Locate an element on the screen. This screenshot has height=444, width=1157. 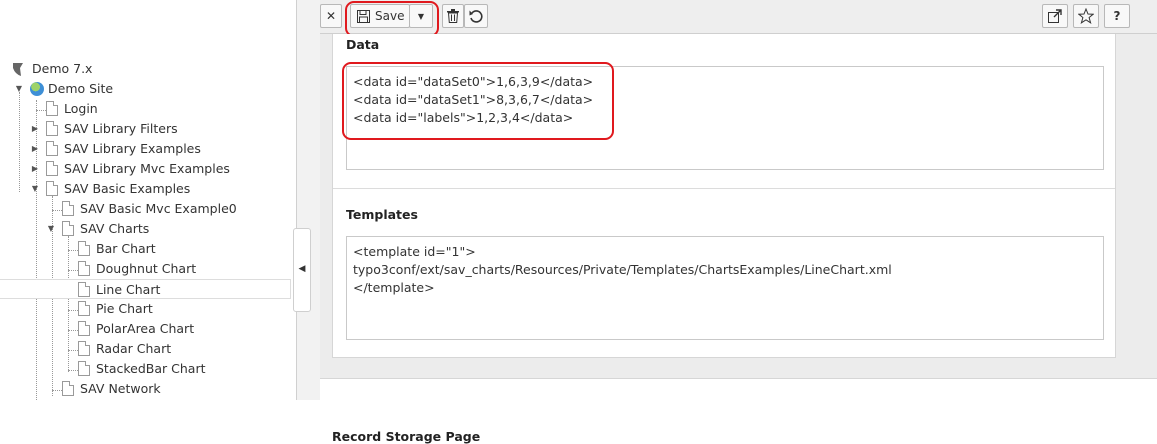
tree-item-bar-chart: Bar Chart is located at coordinates (184, 249).